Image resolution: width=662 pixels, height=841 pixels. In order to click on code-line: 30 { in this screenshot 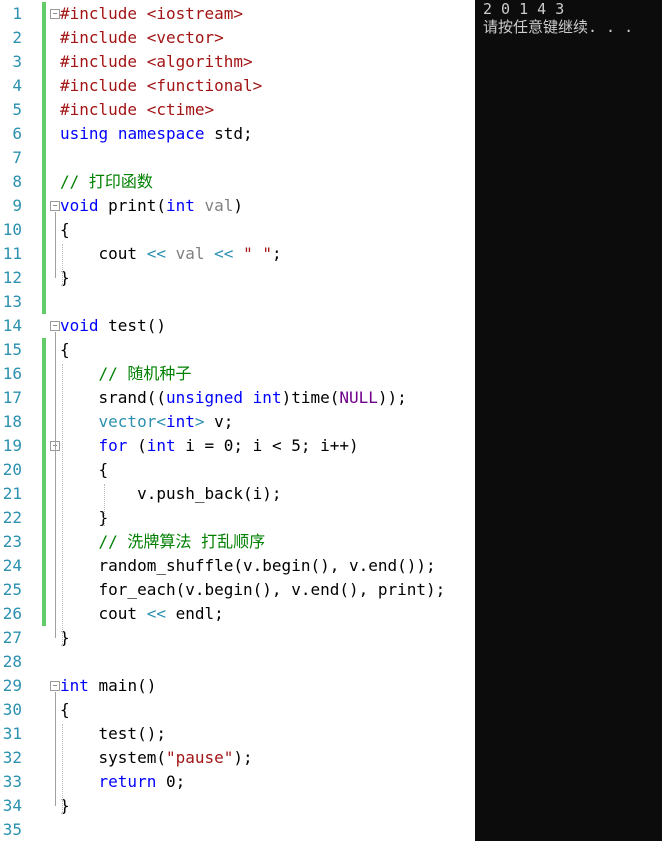, I will do `click(237, 710)`.